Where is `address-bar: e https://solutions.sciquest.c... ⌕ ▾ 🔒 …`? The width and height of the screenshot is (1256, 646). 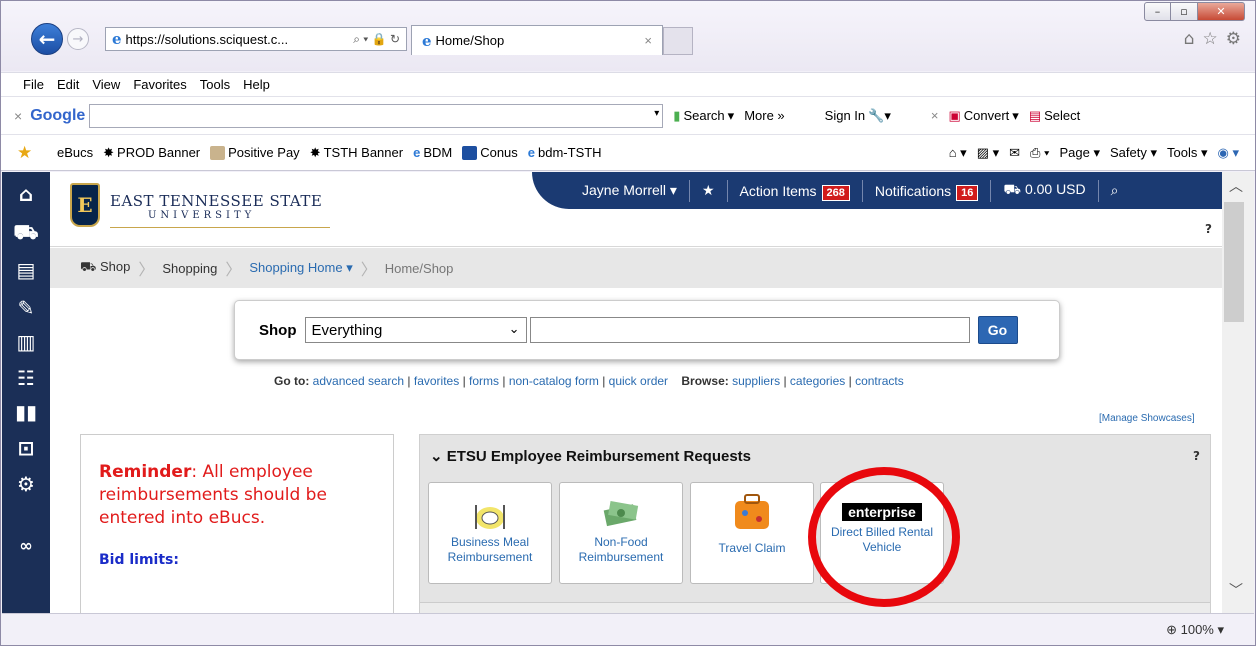
address-bar: e https://solutions.sciquest.c... ⌕ ▾ 🔒 … is located at coordinates (256, 39).